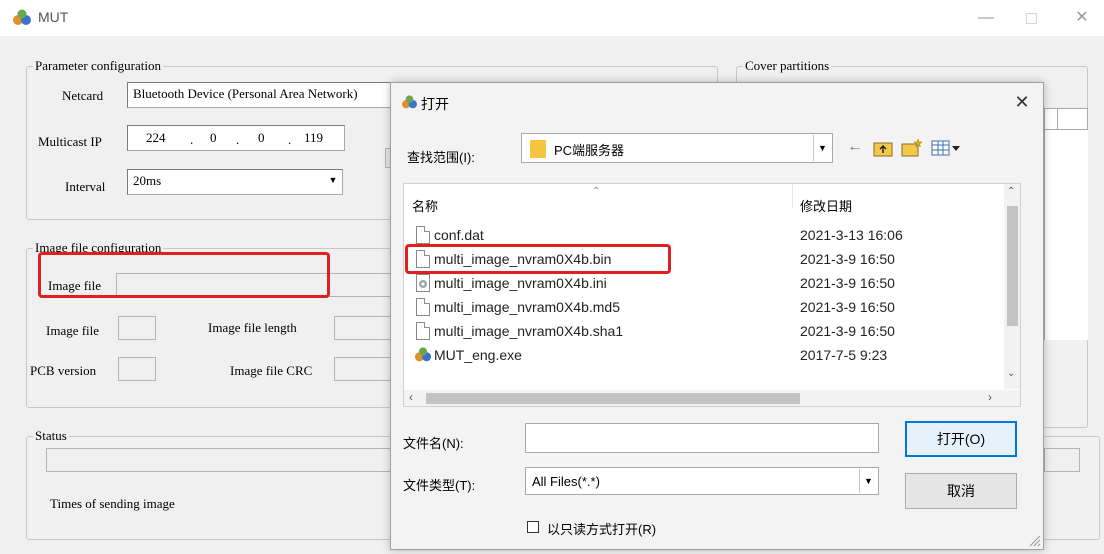 This screenshot has width=1104, height=554. What do you see at coordinates (112, 503) in the screenshot?
I see `times-of-sending-label: Times of sending image` at bounding box center [112, 503].